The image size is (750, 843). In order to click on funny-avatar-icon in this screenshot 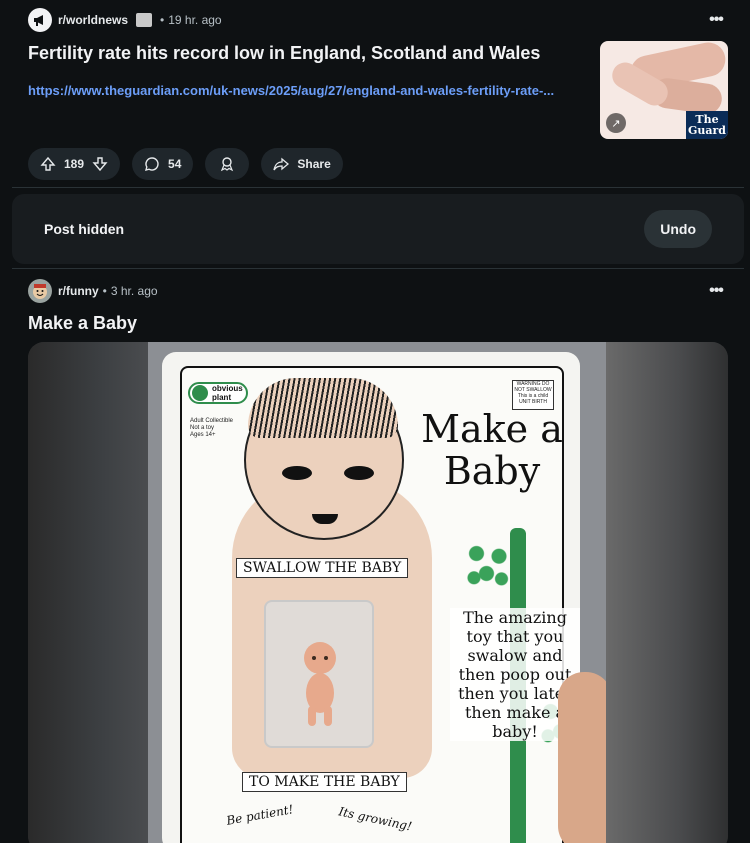, I will do `click(40, 291)`.